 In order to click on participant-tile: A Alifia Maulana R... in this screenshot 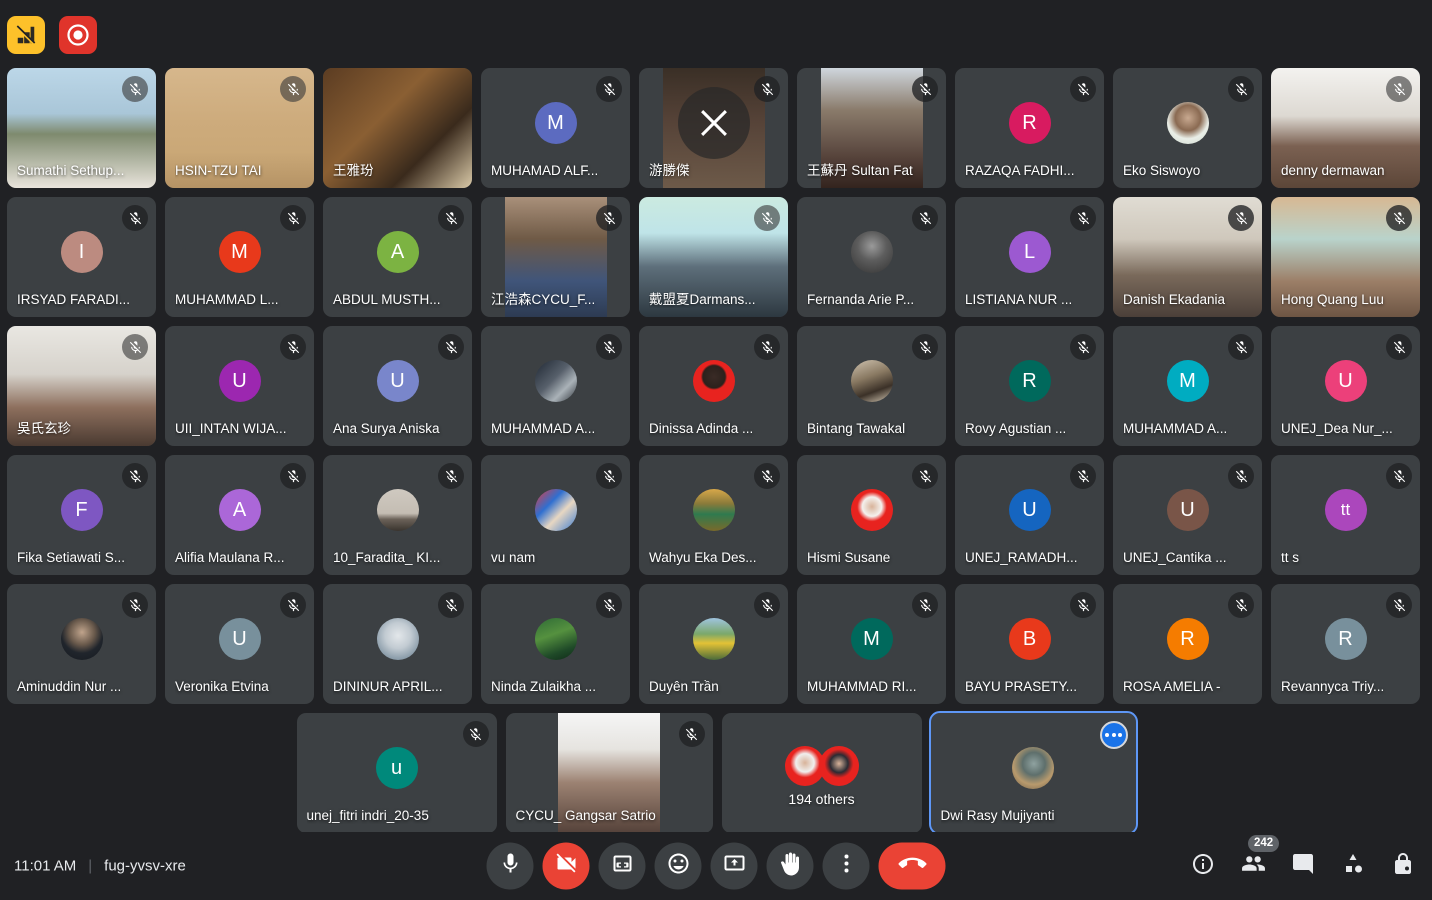, I will do `click(239, 515)`.